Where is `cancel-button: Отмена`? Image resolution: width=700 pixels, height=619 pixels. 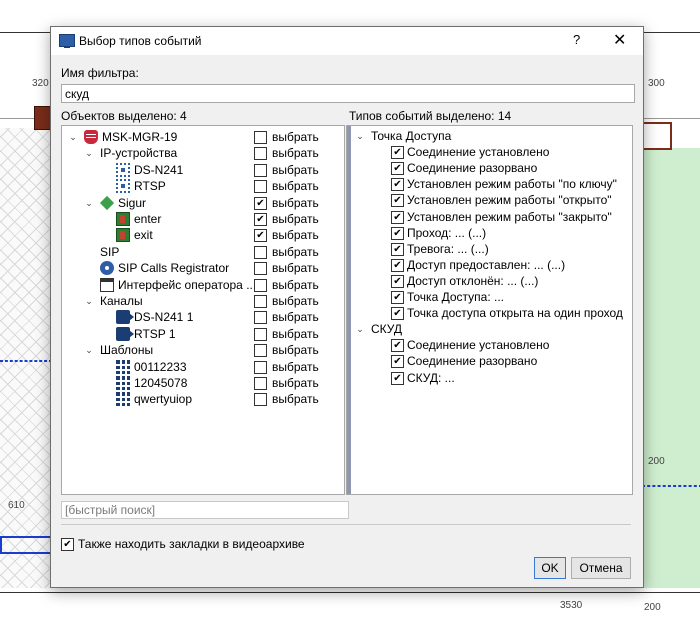
cancel-button: Отмена is located at coordinates (601, 568).